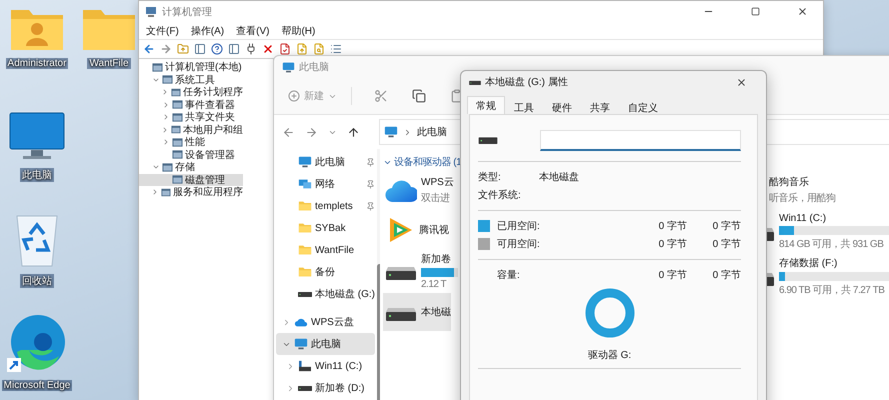  Describe the element at coordinates (191, 92) in the screenshot. I see `tree-item: 任务计划程序` at that location.